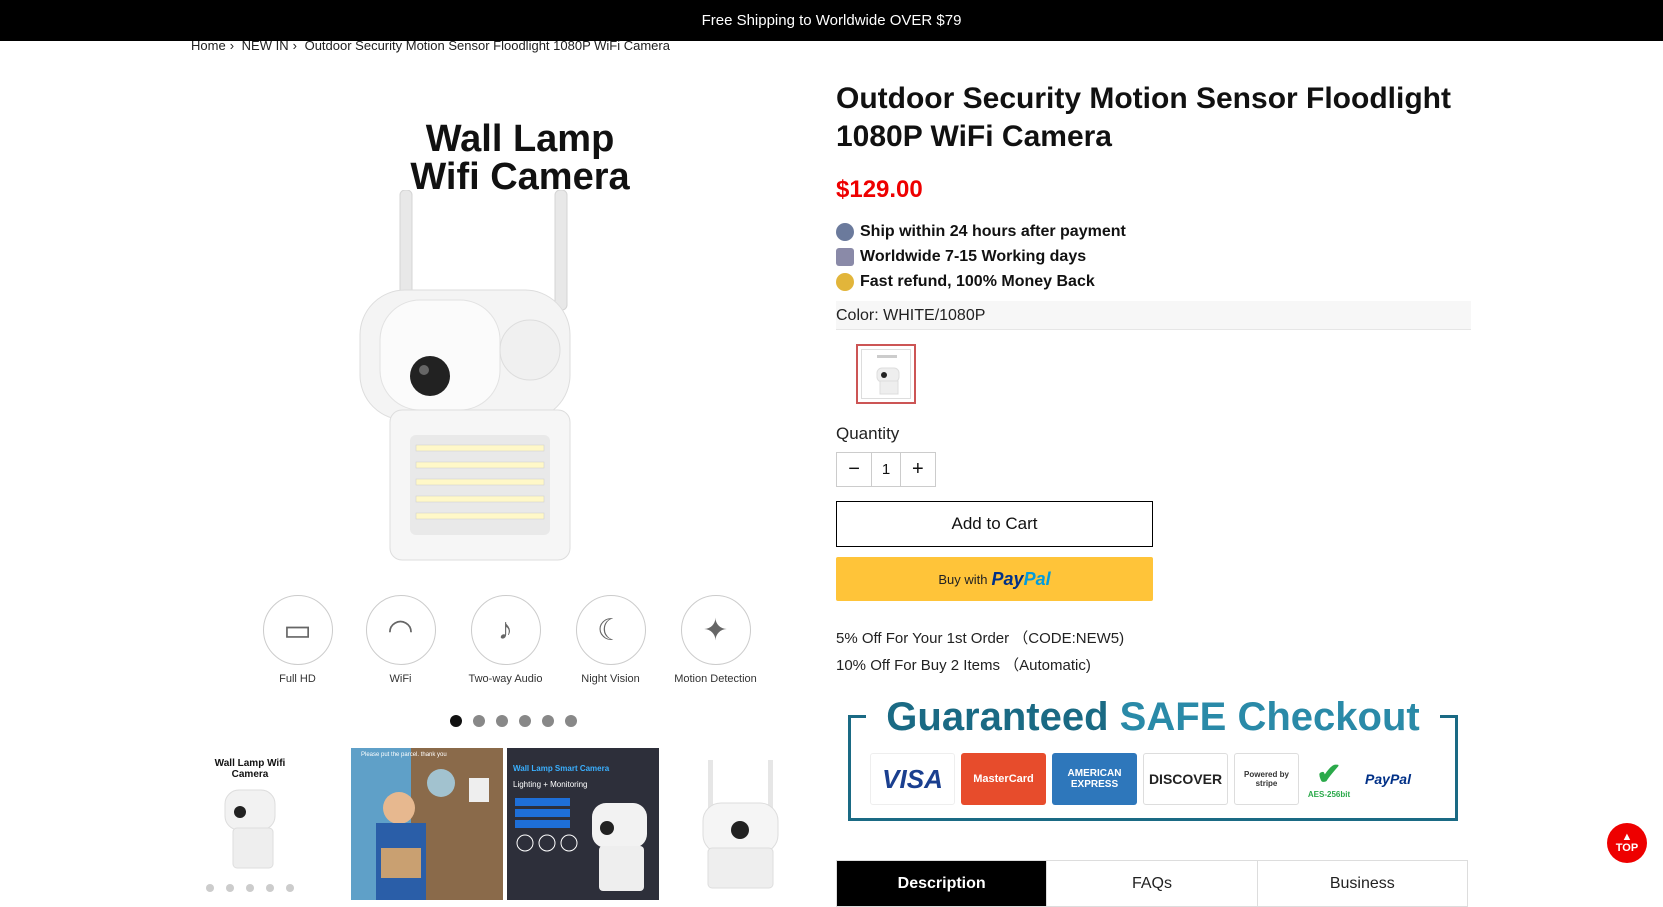 Image resolution: width=1663 pixels, height=907 pixels. I want to click on free-shipping-banner: Free Shipping to Worldwide OVER $79, so click(831, 20).